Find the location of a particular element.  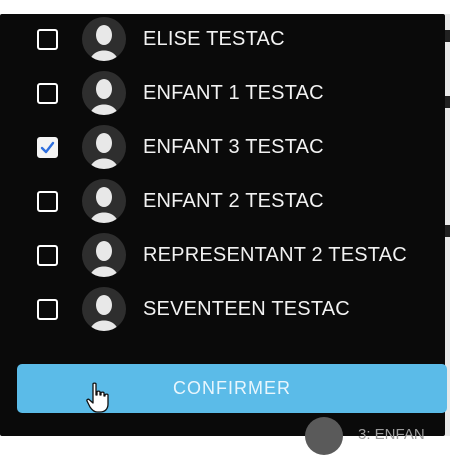

member-row-enfant-2: ENFANT 2 TESTAC is located at coordinates (222, 201).